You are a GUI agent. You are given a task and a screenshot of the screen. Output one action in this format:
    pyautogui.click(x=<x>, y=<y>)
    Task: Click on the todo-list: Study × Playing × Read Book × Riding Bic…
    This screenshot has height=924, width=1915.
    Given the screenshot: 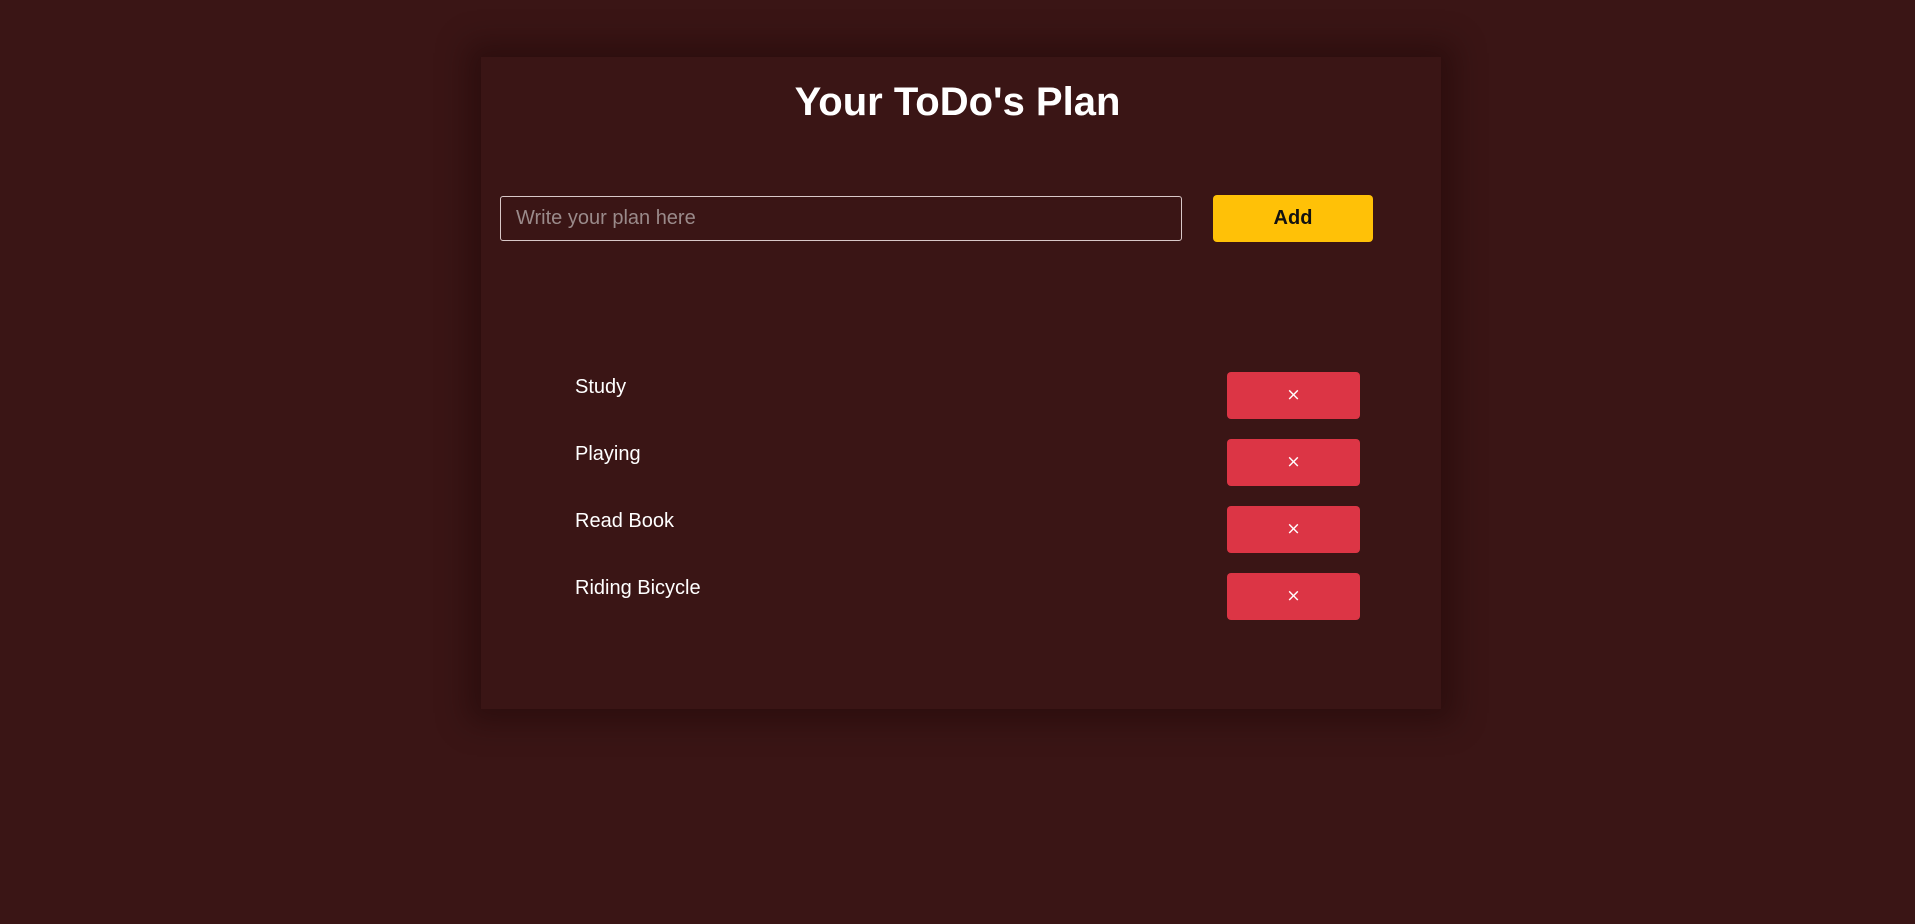 What is the action you would take?
    pyautogui.click(x=967, y=506)
    